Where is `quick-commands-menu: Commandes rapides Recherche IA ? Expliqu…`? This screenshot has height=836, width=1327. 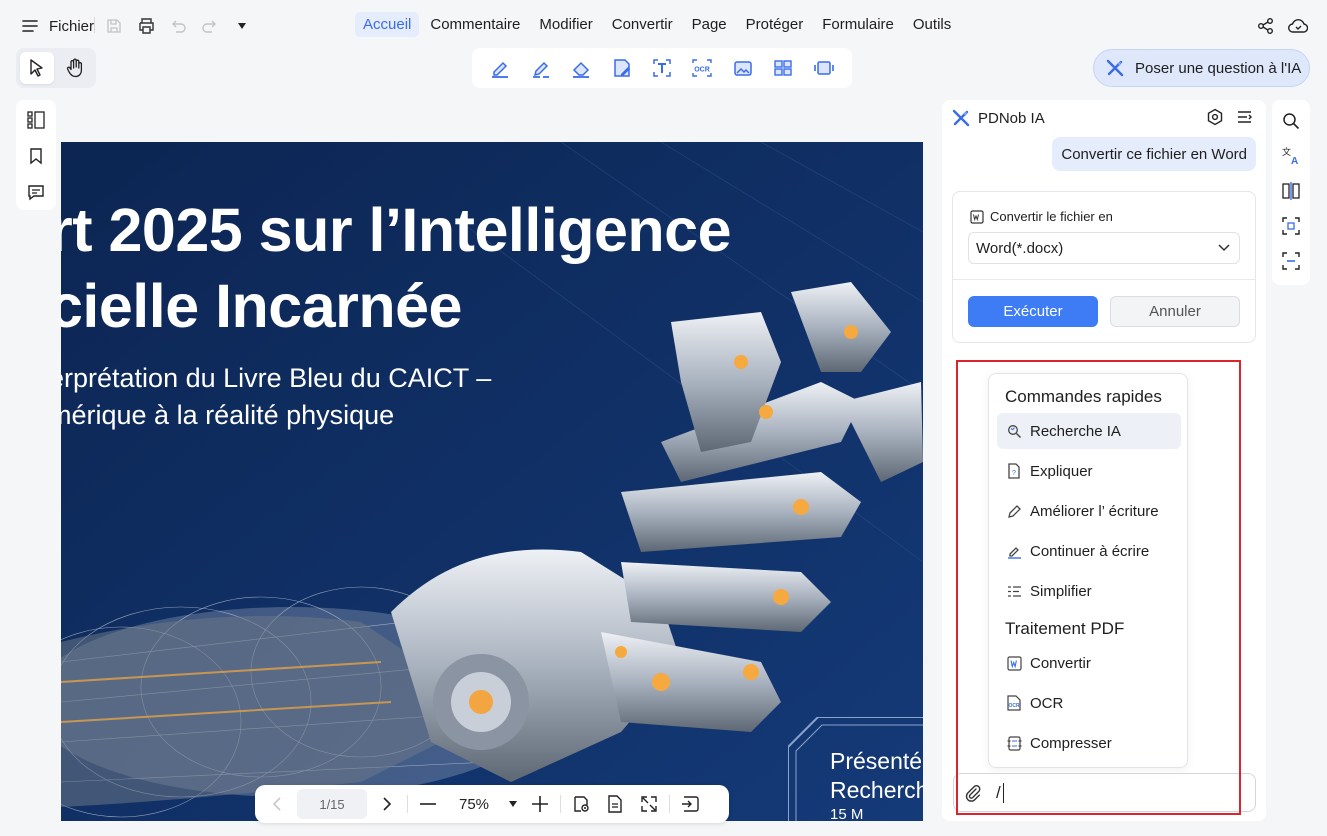
quick-commands-menu: Commandes rapides Recherche IA ? Expliqu… is located at coordinates (1088, 570).